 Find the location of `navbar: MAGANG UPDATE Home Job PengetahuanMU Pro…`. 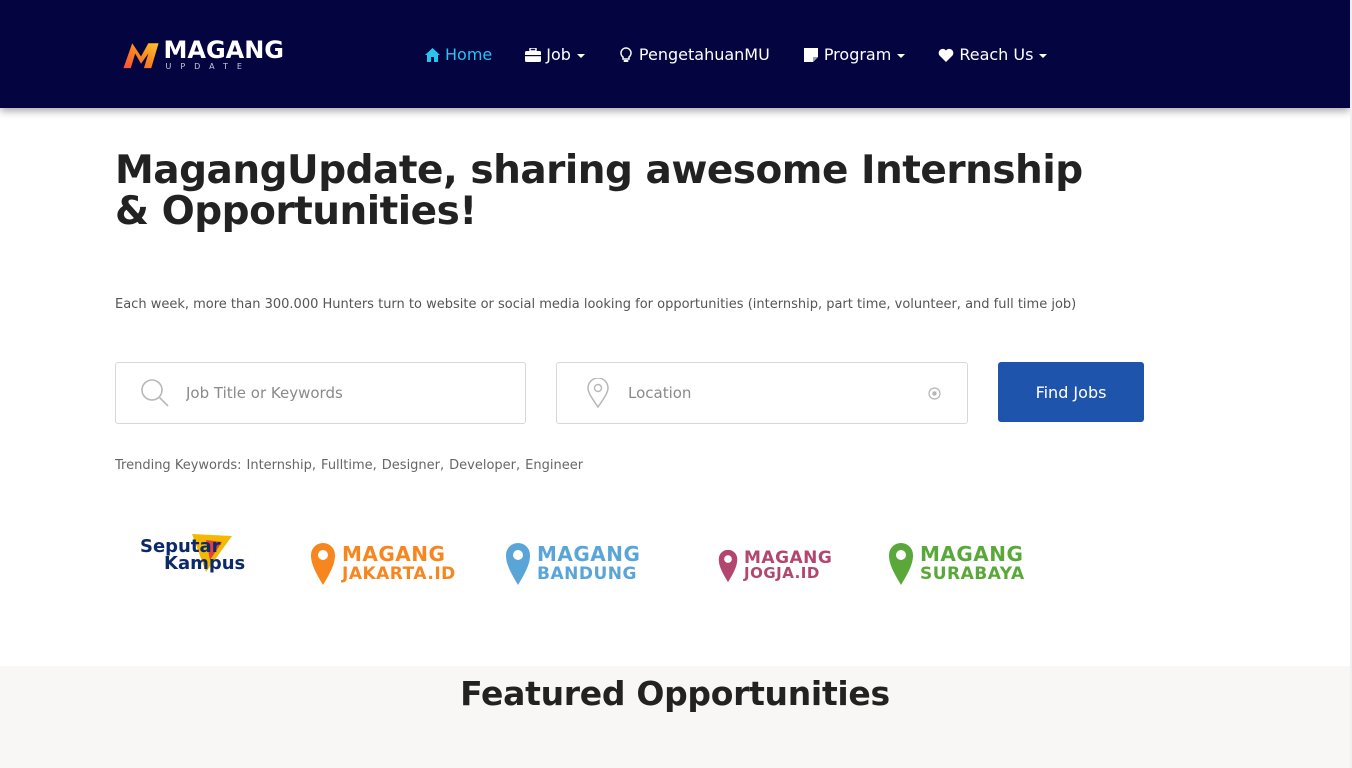

navbar: MAGANG UPDATE Home Job PengetahuanMU Pro… is located at coordinates (675, 54).